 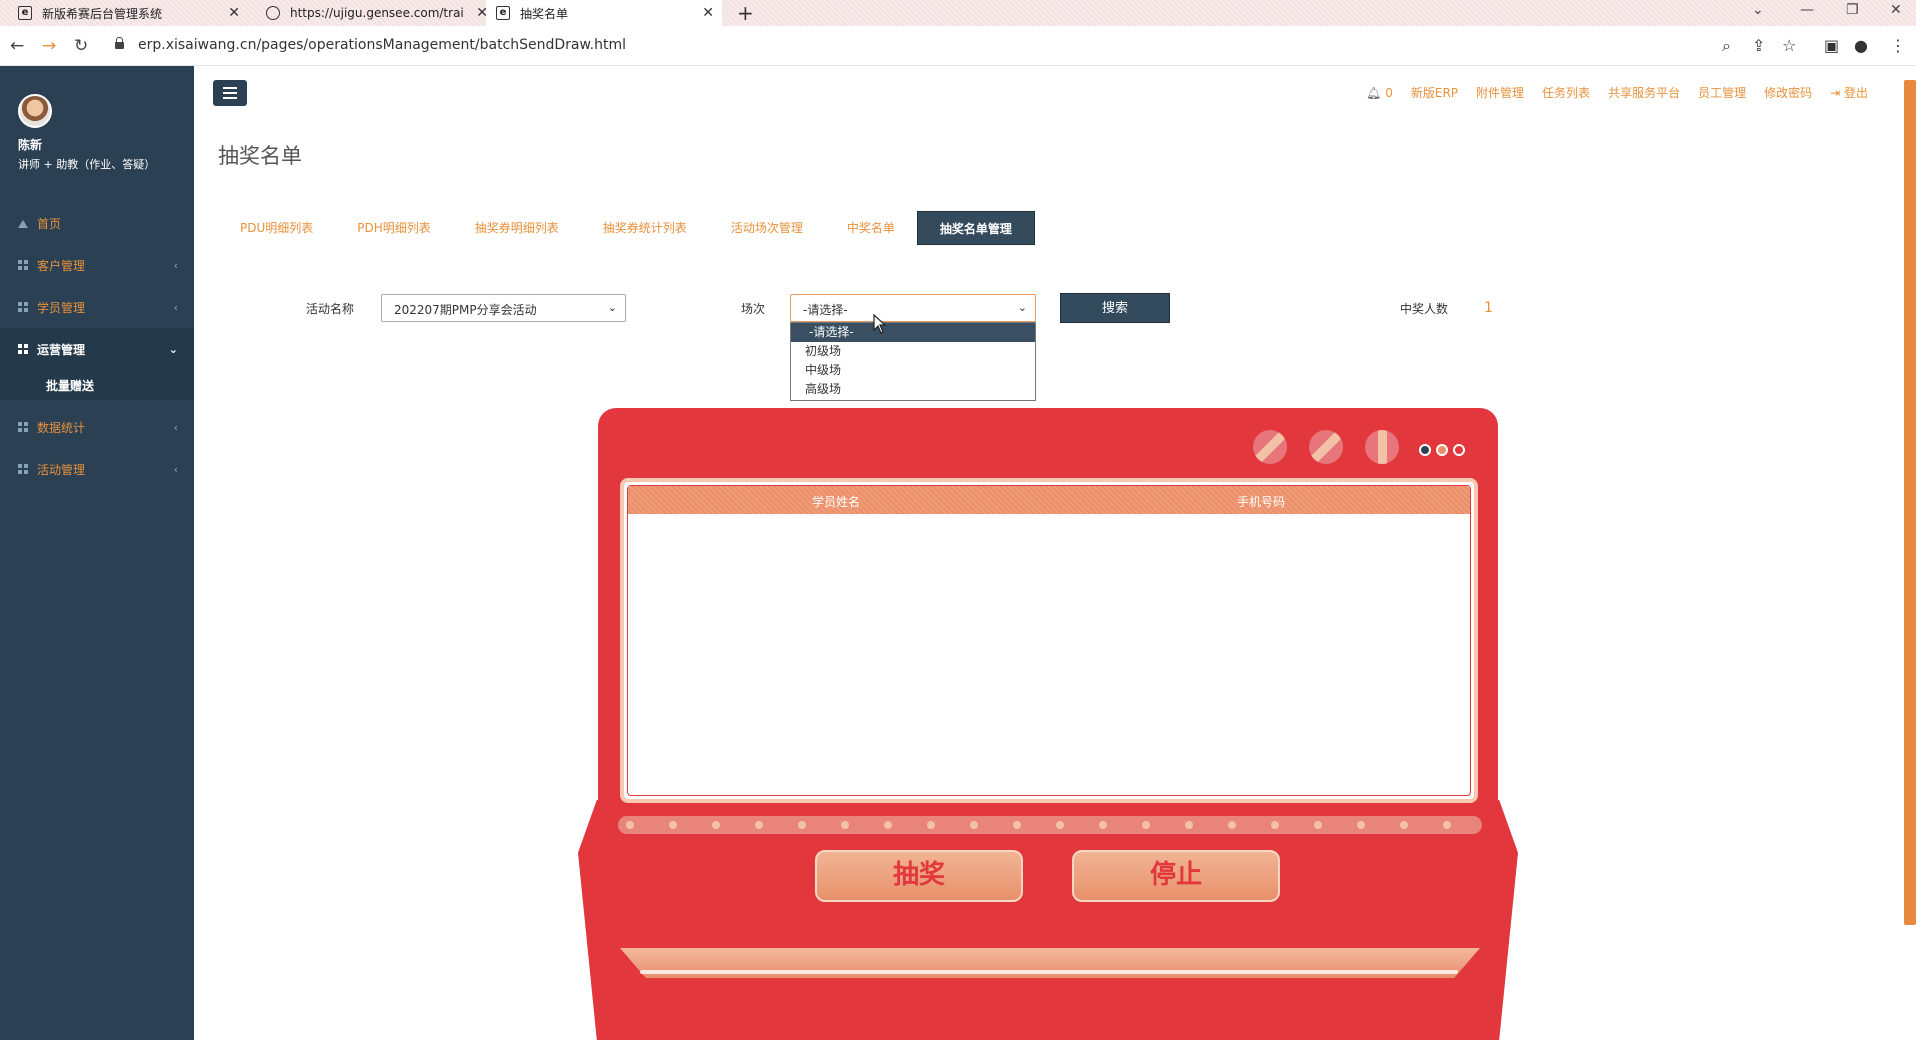 What do you see at coordinates (97, 349) in the screenshot?
I see `sidebar-item-operations: 运营管理 ⌄` at bounding box center [97, 349].